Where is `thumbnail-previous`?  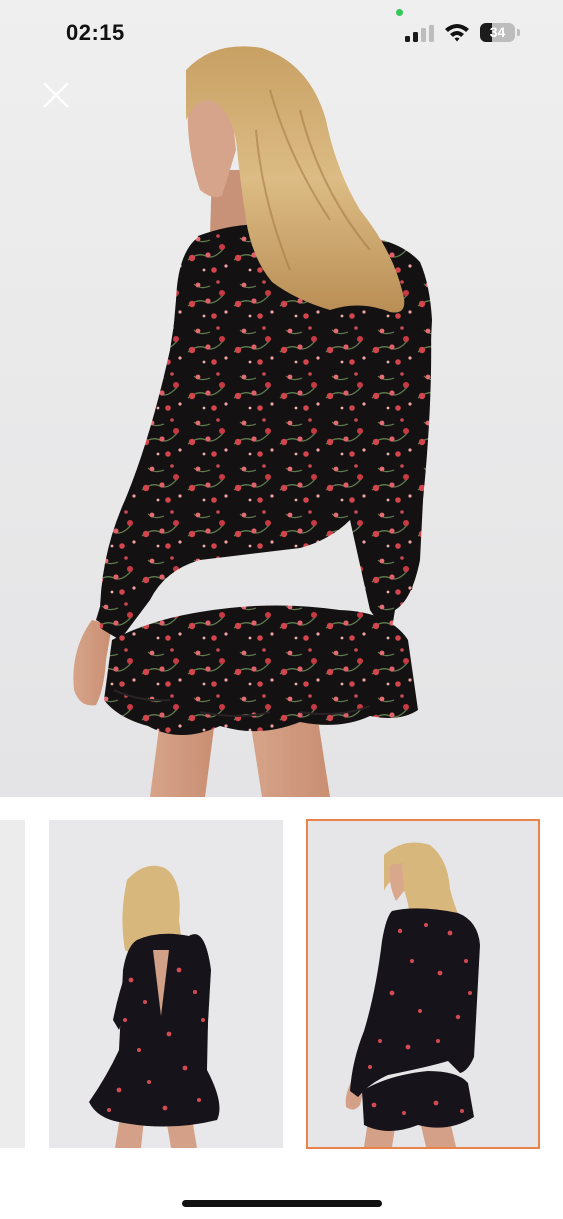
thumbnail-previous is located at coordinates (12, 984).